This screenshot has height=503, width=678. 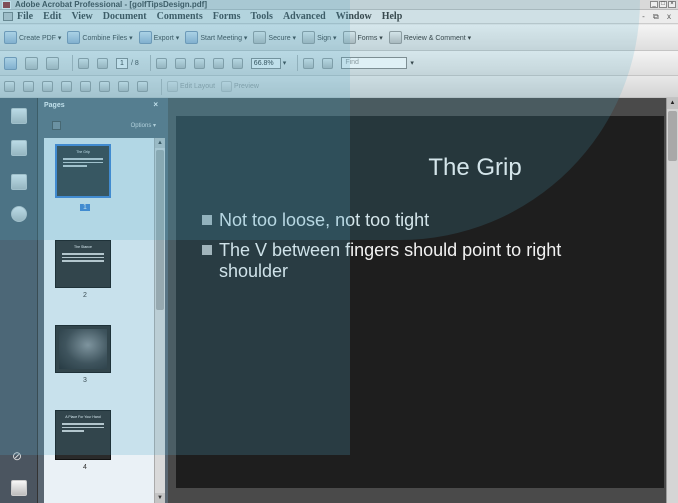 I want to click on page-thumbnail-4: A Place For Your Hand, so click(x=83, y=435).